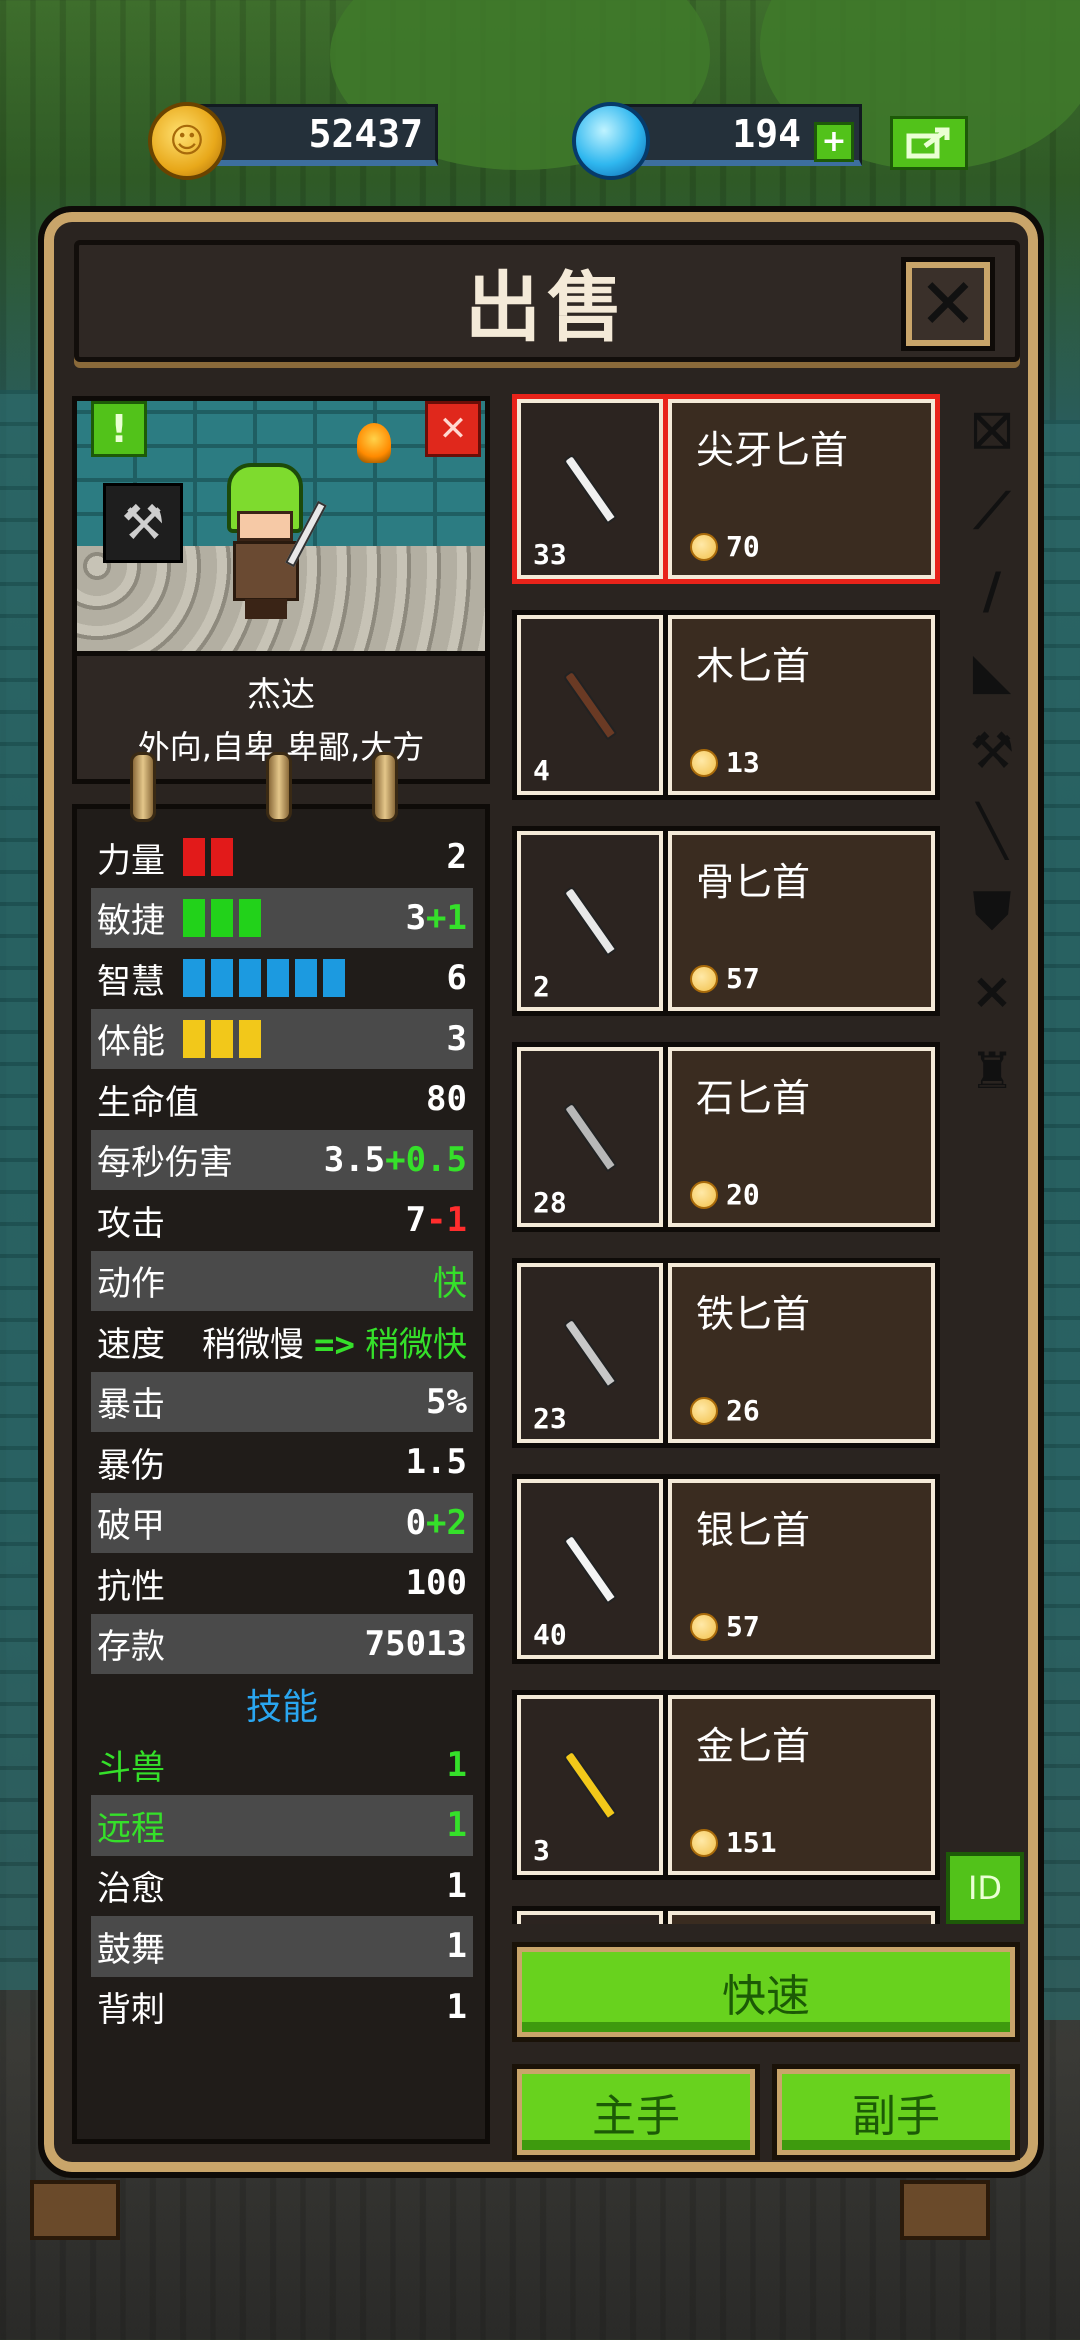 The image size is (1080, 2340). Describe the element at coordinates (131, 2010) in the screenshot. I see `skill-label: 背刺` at that location.